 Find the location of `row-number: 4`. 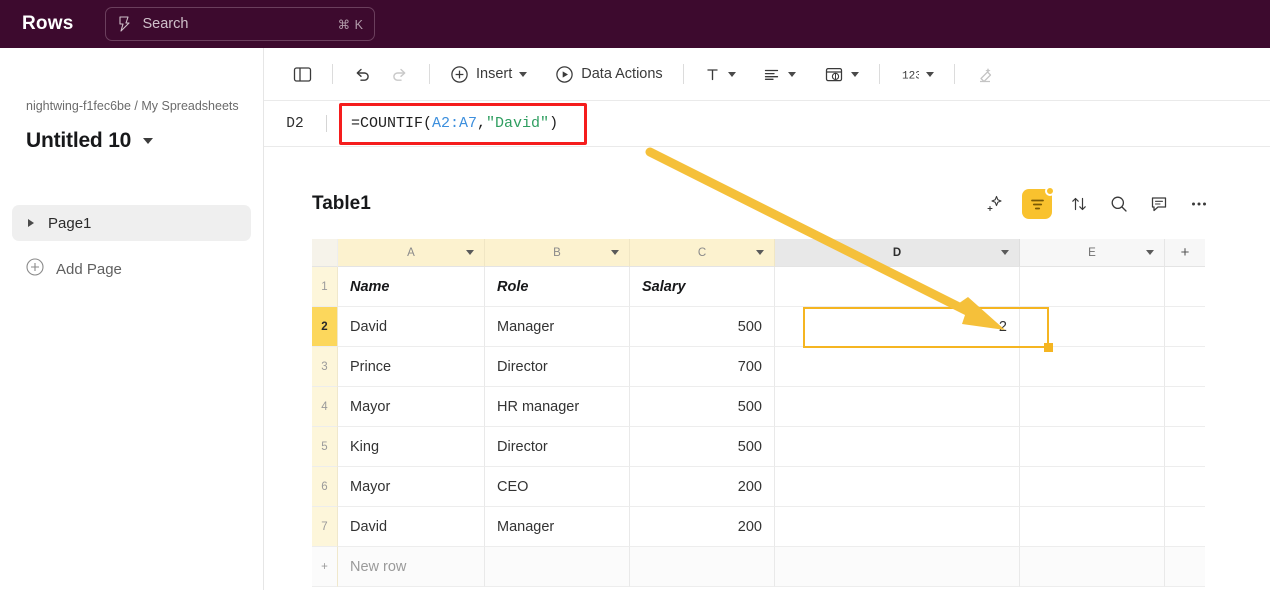

row-number: 4 is located at coordinates (325, 407).